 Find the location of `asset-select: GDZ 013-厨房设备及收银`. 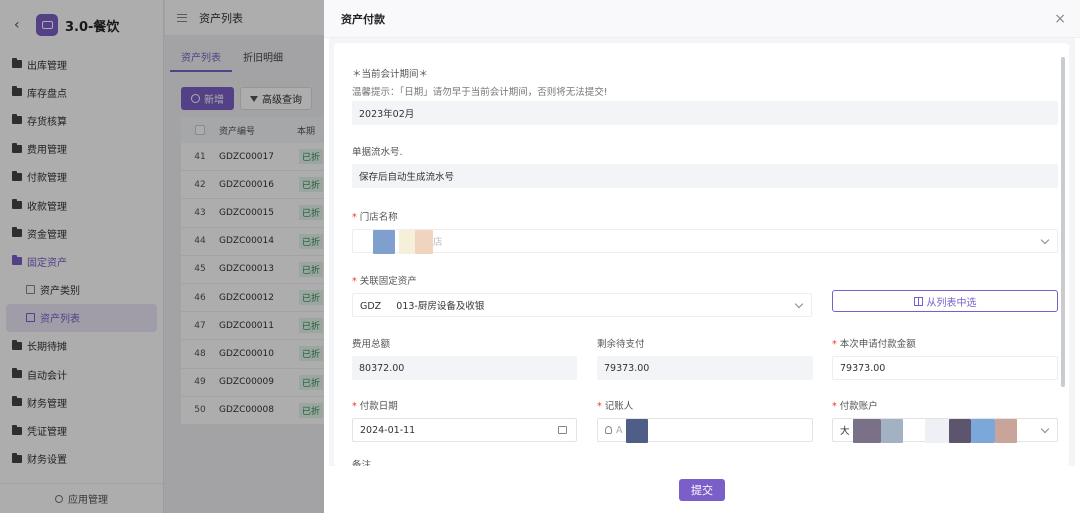

asset-select: GDZ 013-厨房设备及收银 is located at coordinates (582, 305).